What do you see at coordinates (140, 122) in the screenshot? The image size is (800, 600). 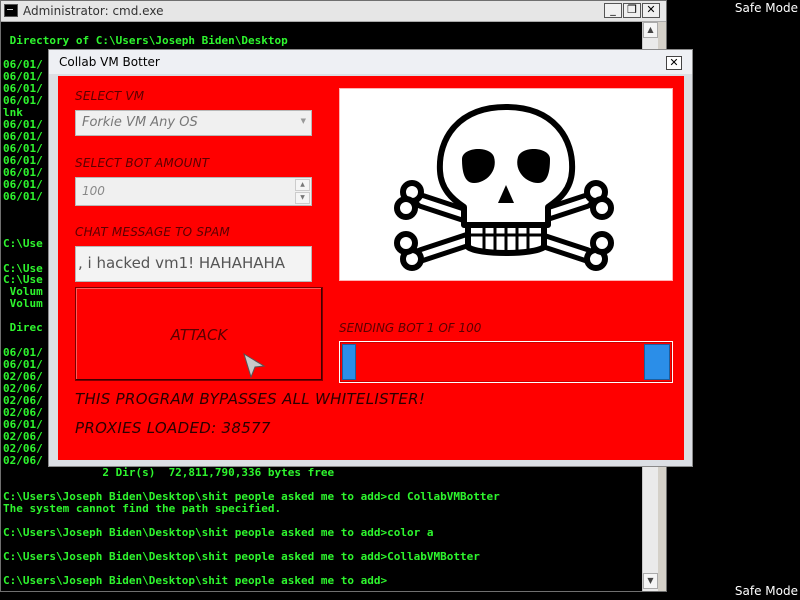 I see `vm-select-value: Forkie VM Any OS` at bounding box center [140, 122].